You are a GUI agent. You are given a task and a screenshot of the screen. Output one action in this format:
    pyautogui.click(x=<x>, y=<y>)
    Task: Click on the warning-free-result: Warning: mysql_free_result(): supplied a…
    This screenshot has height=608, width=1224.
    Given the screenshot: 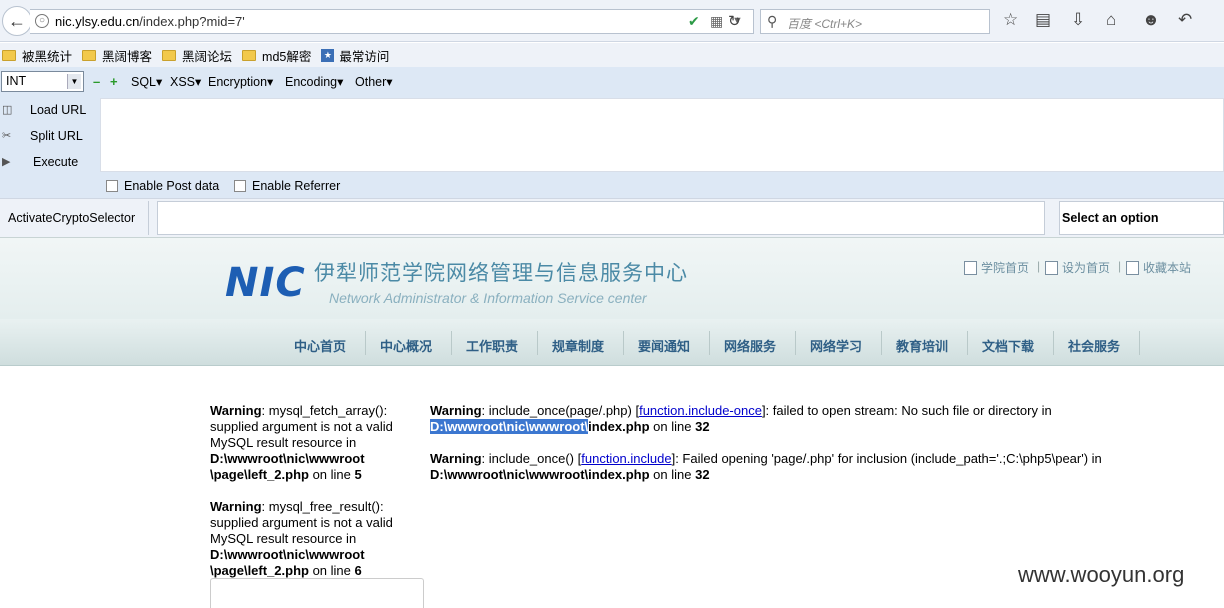 What is the action you would take?
    pyautogui.click(x=301, y=538)
    